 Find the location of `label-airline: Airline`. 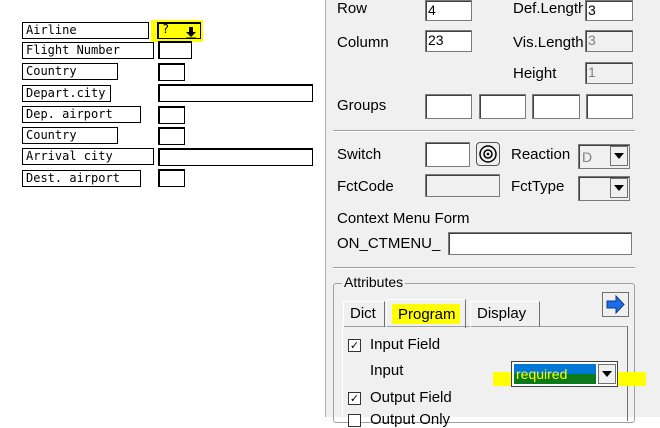

label-airline: Airline is located at coordinates (85, 30).